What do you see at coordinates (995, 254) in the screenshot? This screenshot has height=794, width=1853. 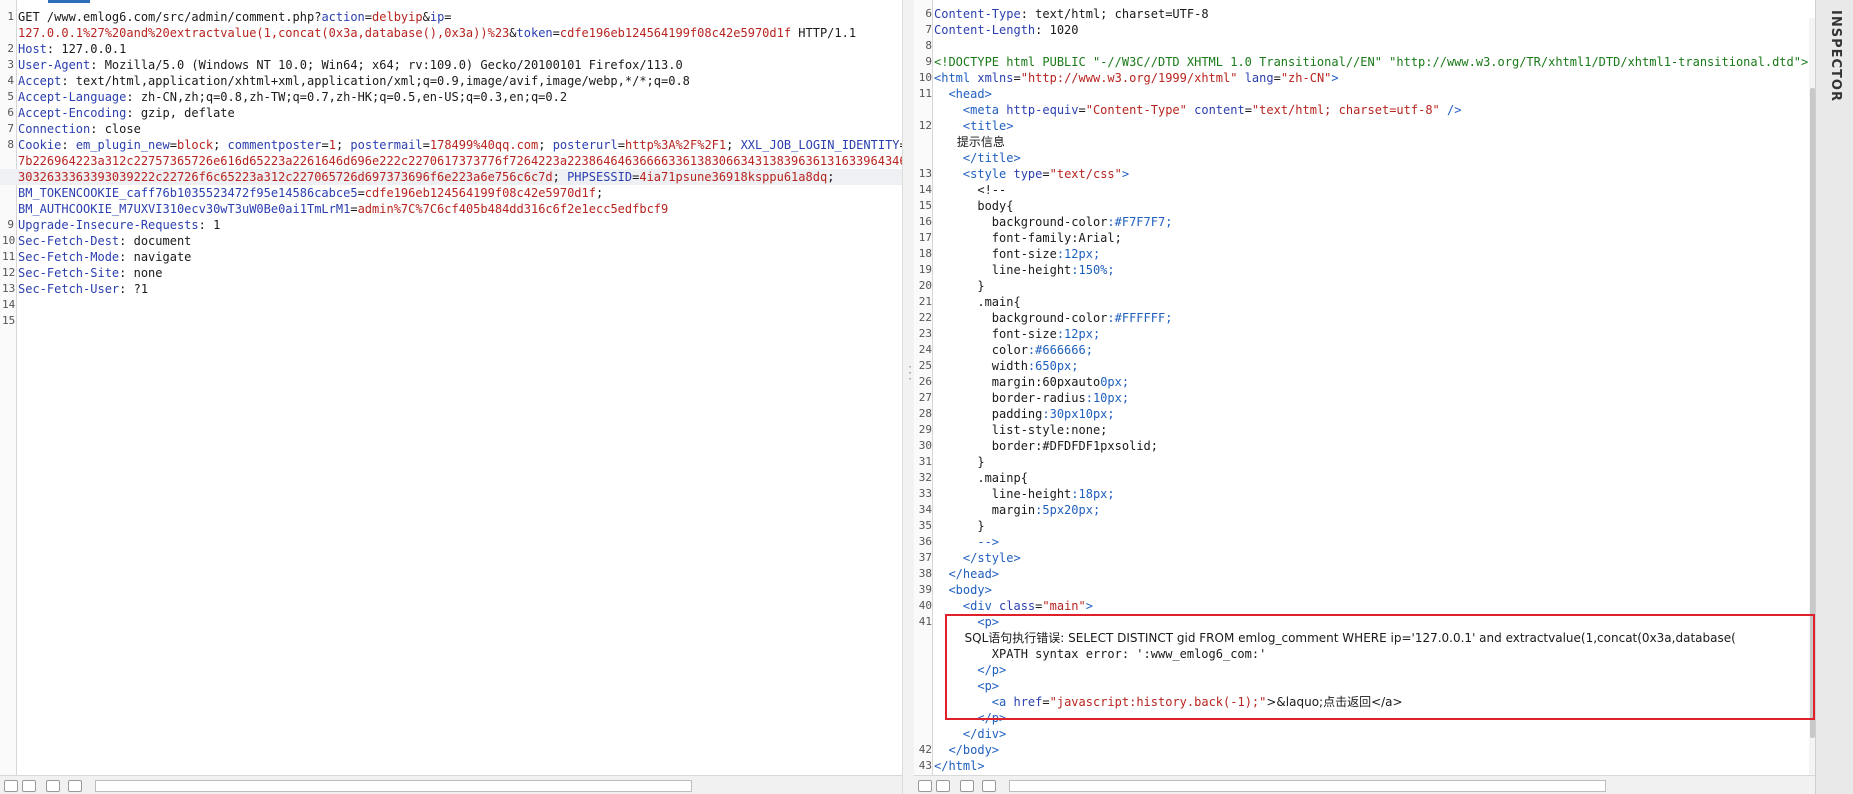 I see `code-token: font-size` at bounding box center [995, 254].